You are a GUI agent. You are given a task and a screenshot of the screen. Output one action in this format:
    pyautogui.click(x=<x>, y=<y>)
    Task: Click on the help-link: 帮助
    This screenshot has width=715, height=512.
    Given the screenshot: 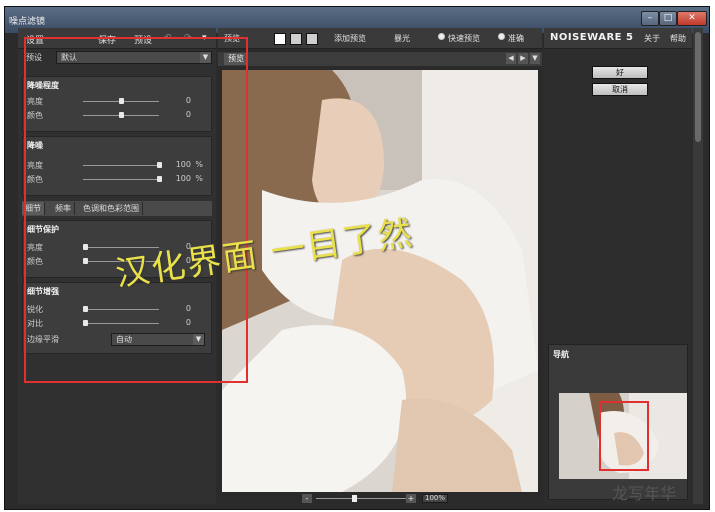 What is the action you would take?
    pyautogui.click(x=678, y=38)
    